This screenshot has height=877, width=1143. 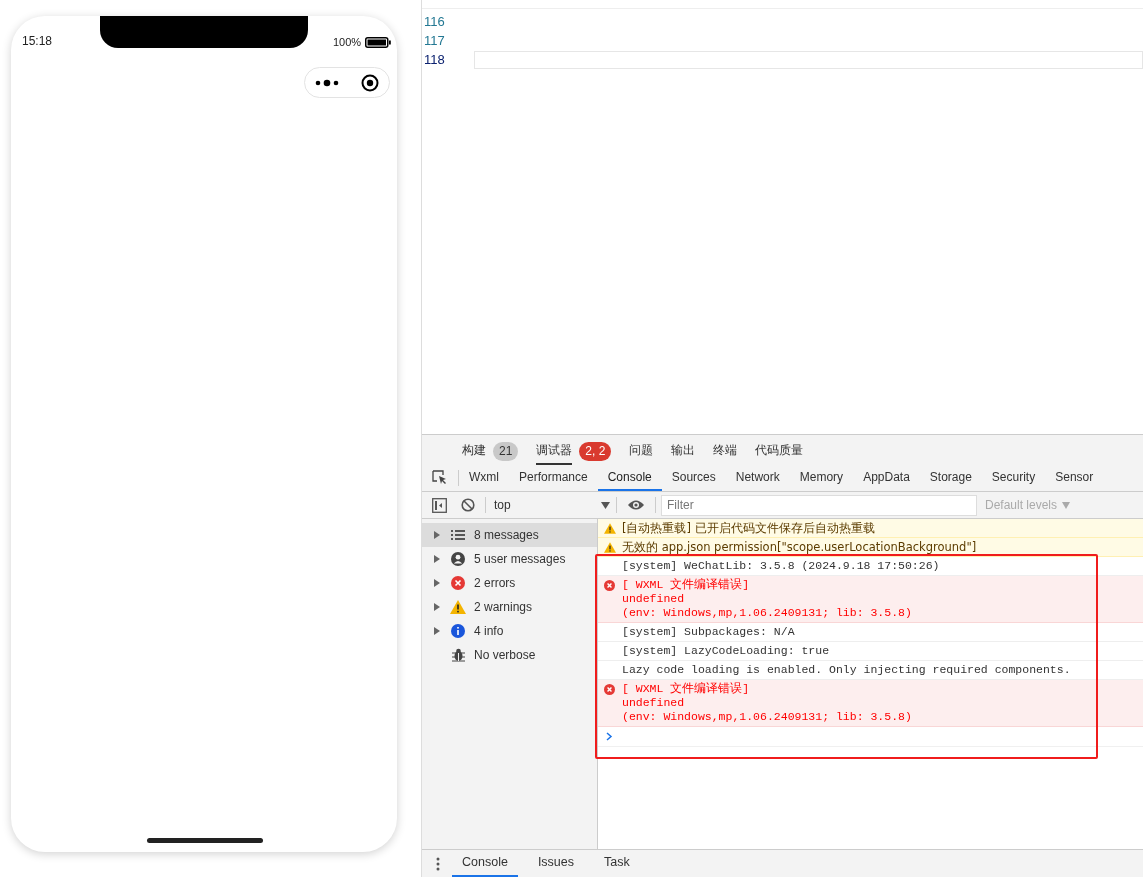 I want to click on sidebar-toggle-icon, so click(x=439, y=505).